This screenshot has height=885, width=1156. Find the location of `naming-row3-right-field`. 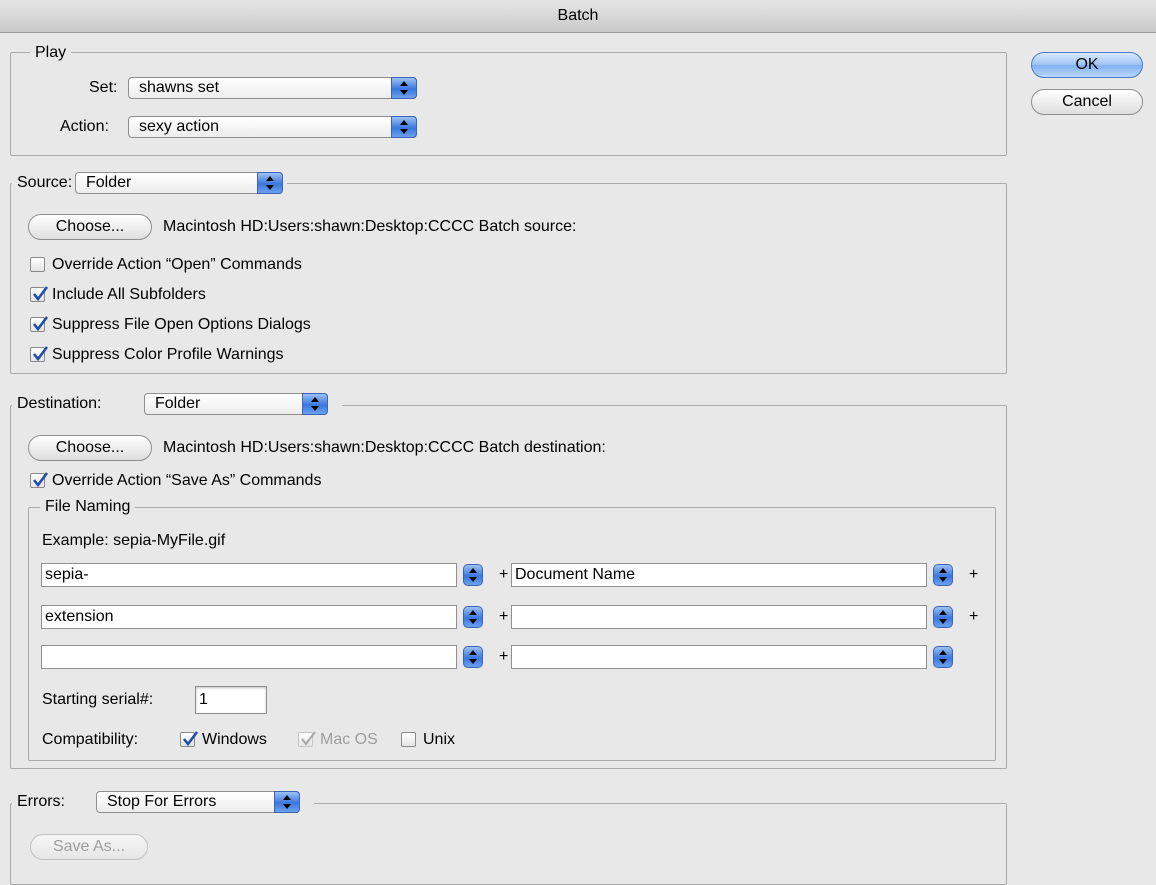

naming-row3-right-field is located at coordinates (719, 657).